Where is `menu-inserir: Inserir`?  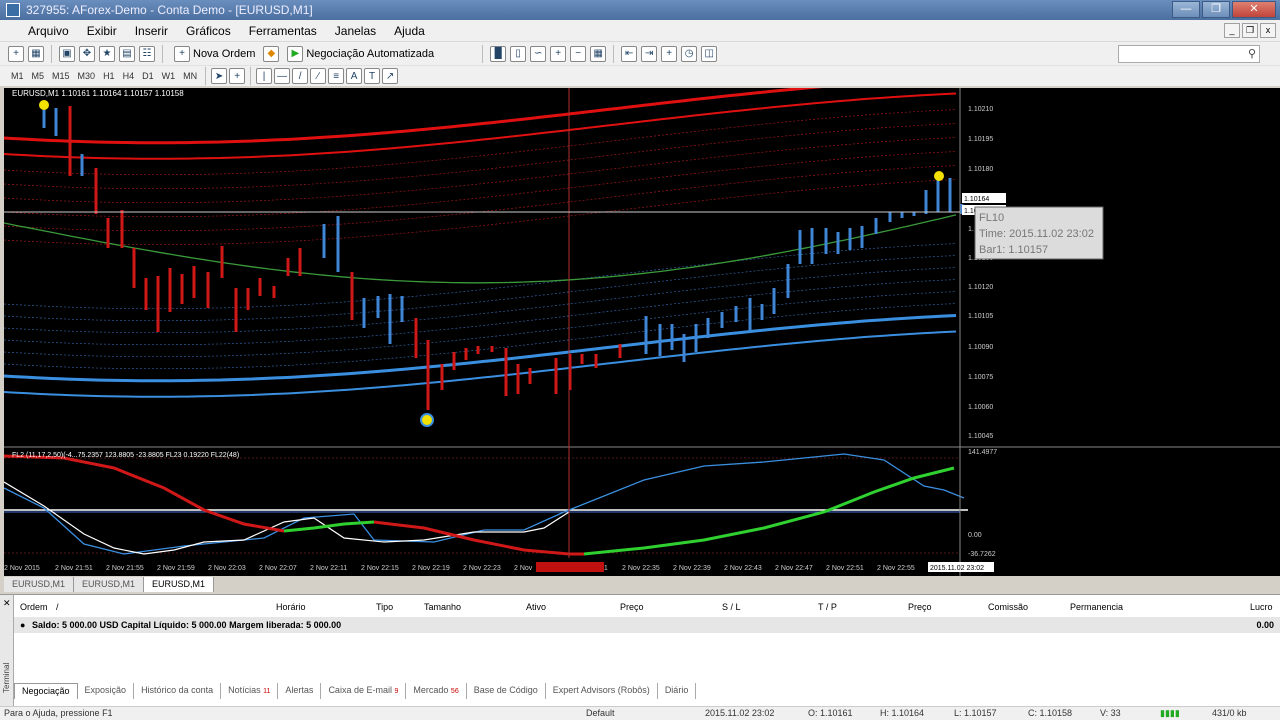
menu-inserir: Inserir is located at coordinates (151, 31).